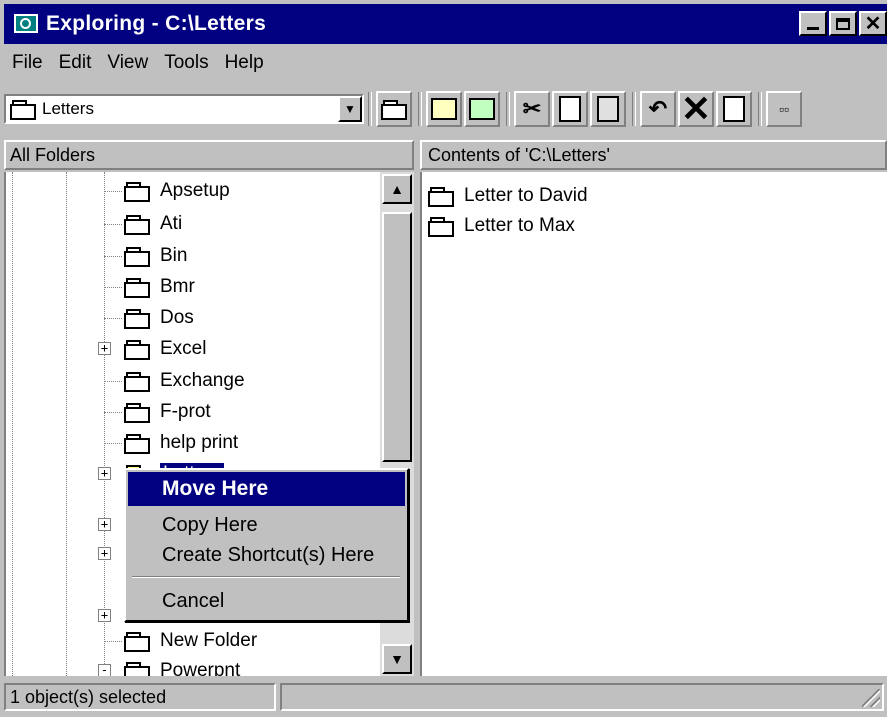 This screenshot has height=717, width=887. Describe the element at coordinates (244, 63) in the screenshot. I see `menu-help: Help` at that location.